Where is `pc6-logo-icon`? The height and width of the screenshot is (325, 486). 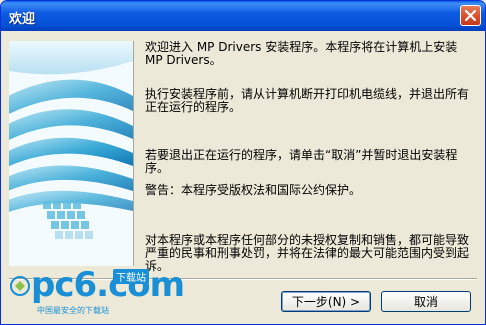
pc6-logo-icon is located at coordinates (20, 286).